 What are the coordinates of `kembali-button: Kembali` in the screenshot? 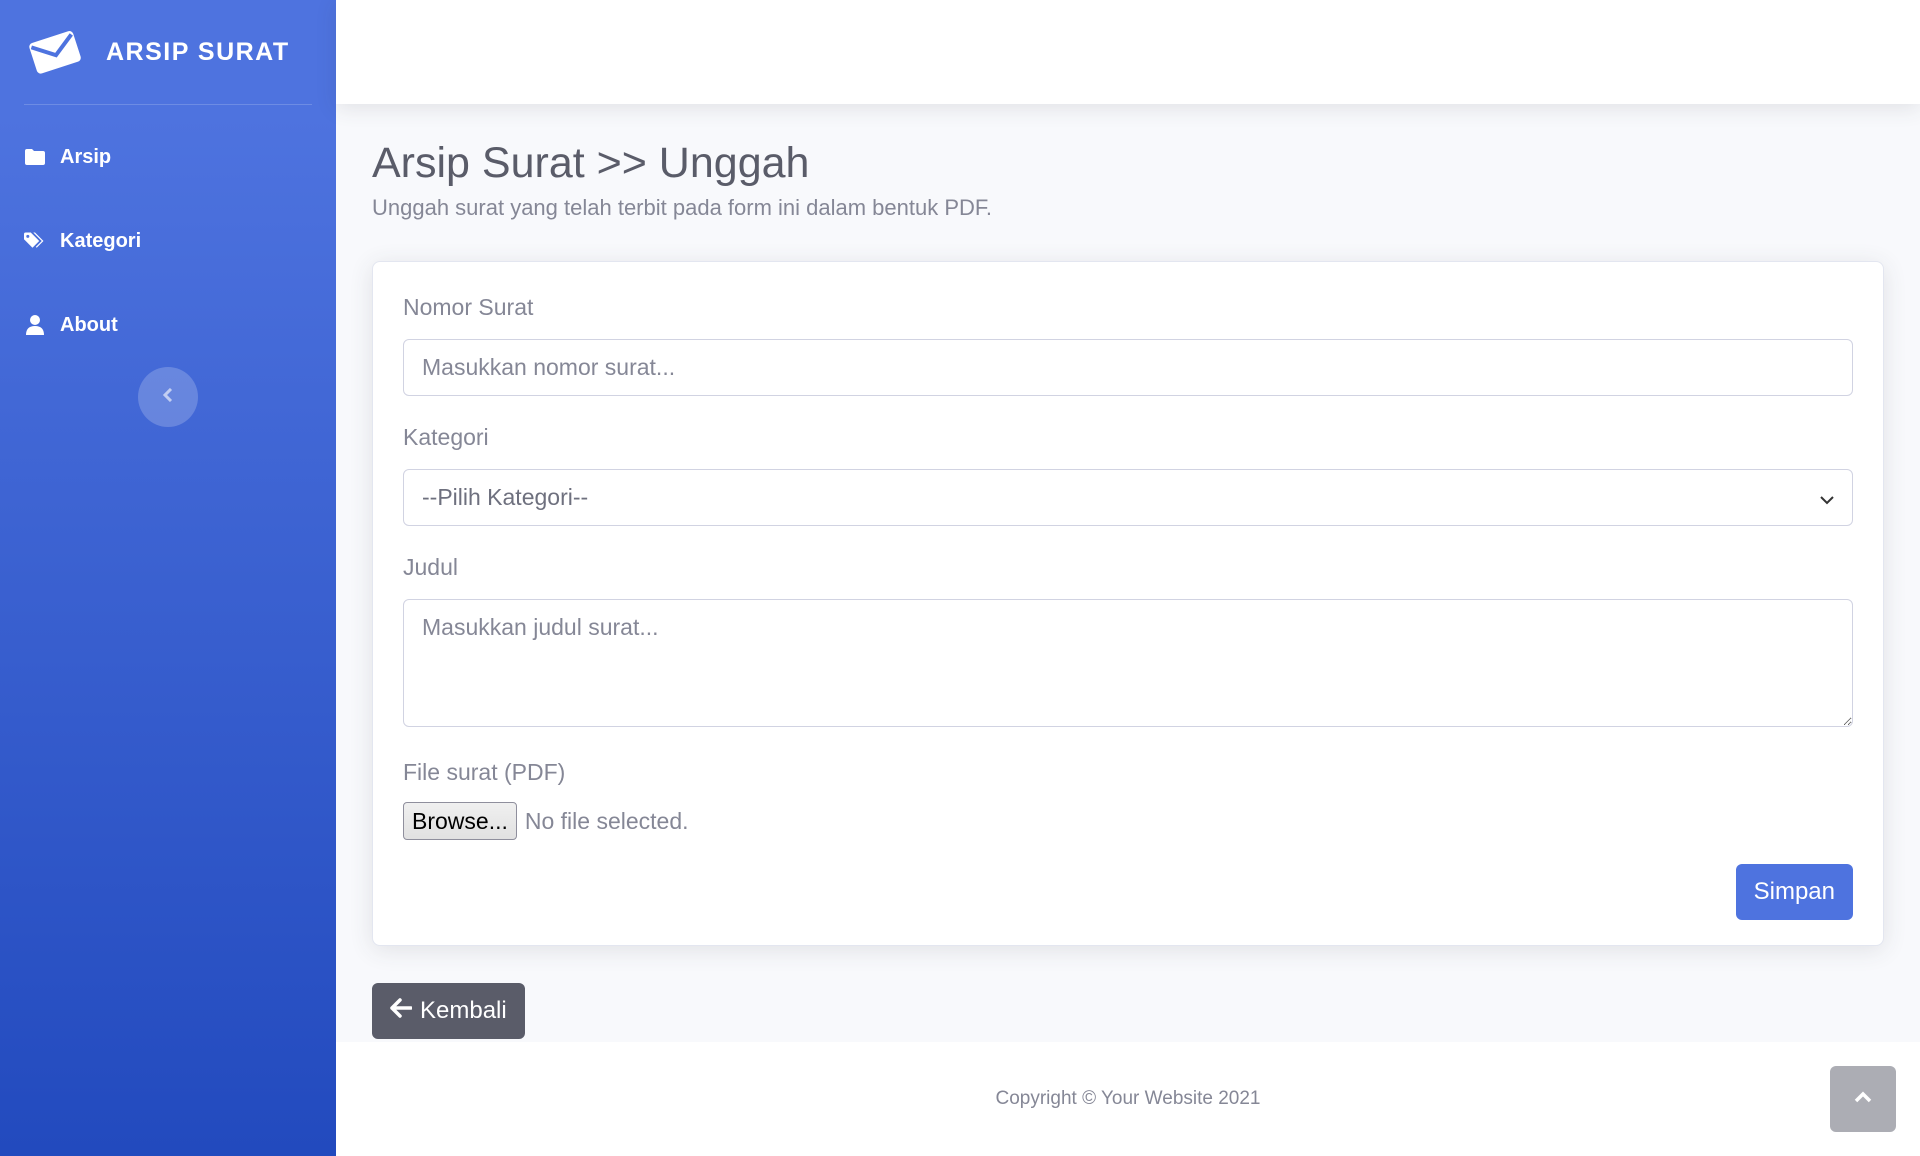 It's located at (448, 1011).